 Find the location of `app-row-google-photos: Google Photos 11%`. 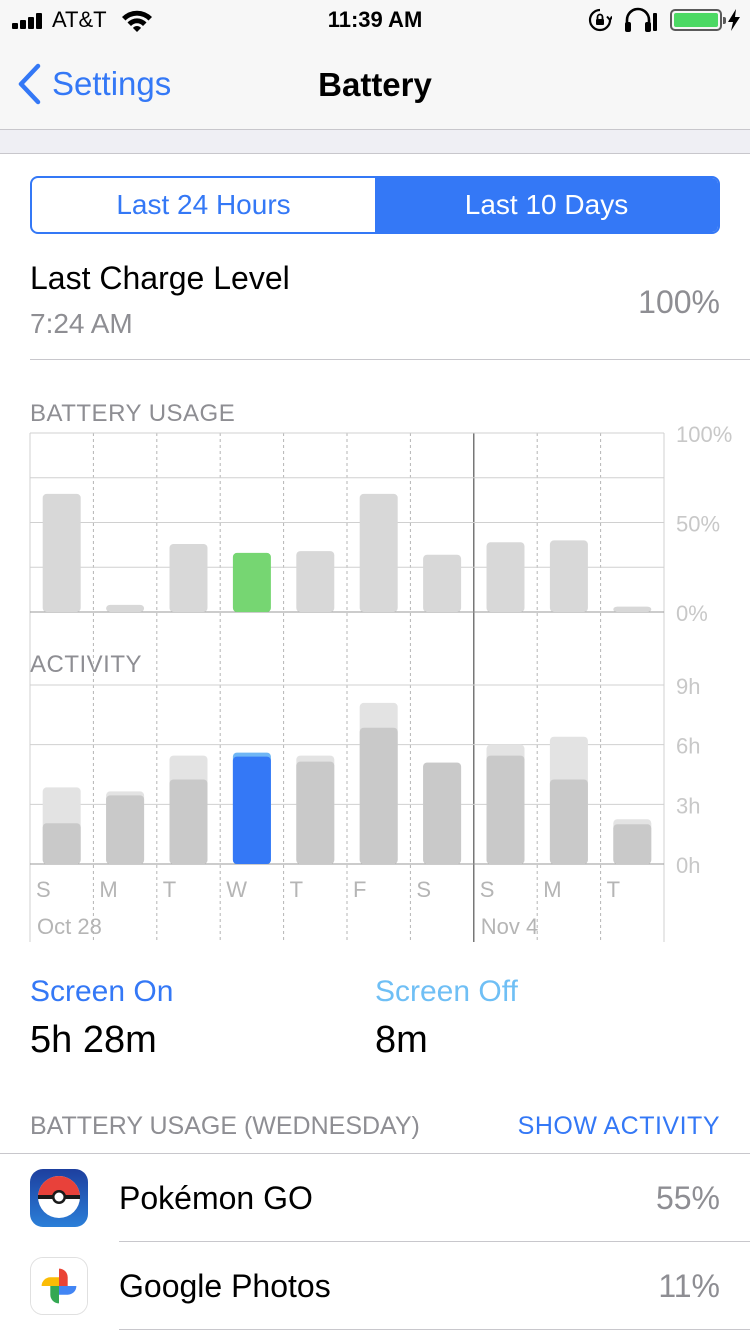

app-row-google-photos: Google Photos 11% is located at coordinates (375, 1286).